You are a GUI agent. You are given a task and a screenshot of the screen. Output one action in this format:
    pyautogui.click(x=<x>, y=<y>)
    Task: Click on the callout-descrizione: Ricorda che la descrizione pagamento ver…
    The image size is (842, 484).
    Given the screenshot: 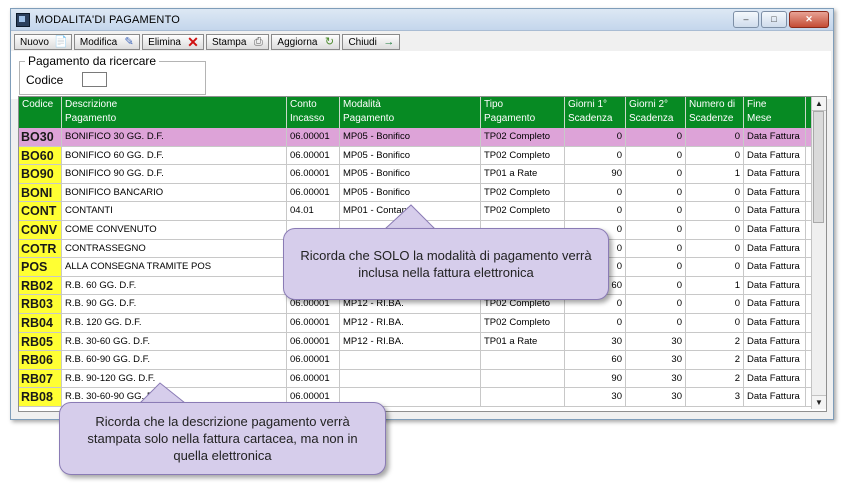 What is the action you would take?
    pyautogui.click(x=222, y=438)
    